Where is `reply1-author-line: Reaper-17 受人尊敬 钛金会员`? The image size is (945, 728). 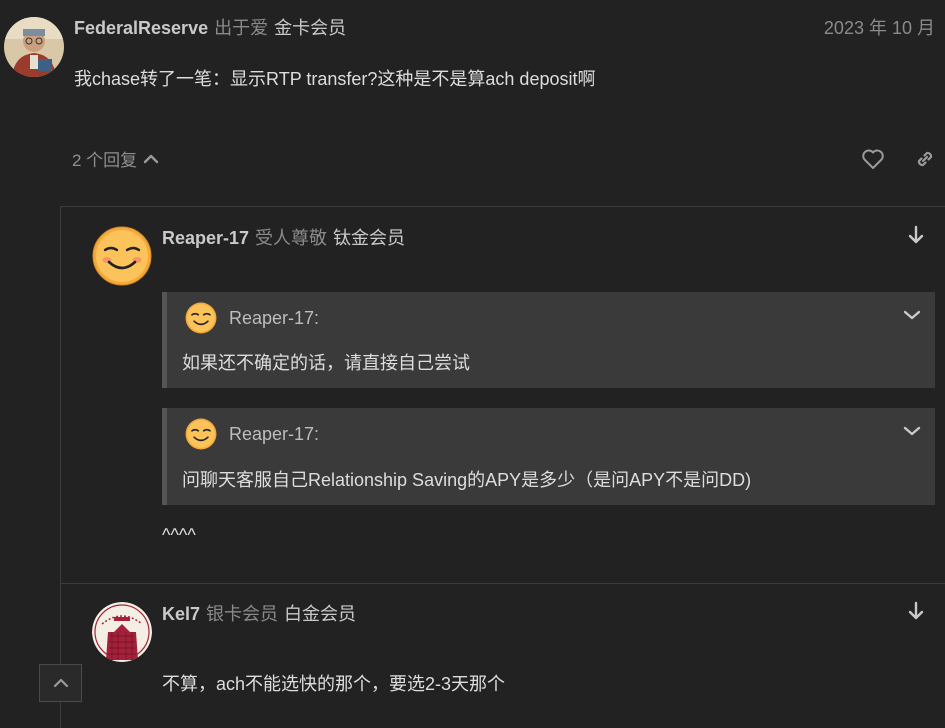 reply1-author-line: Reaper-17 受人尊敬 钛金会员 is located at coordinates (283, 237).